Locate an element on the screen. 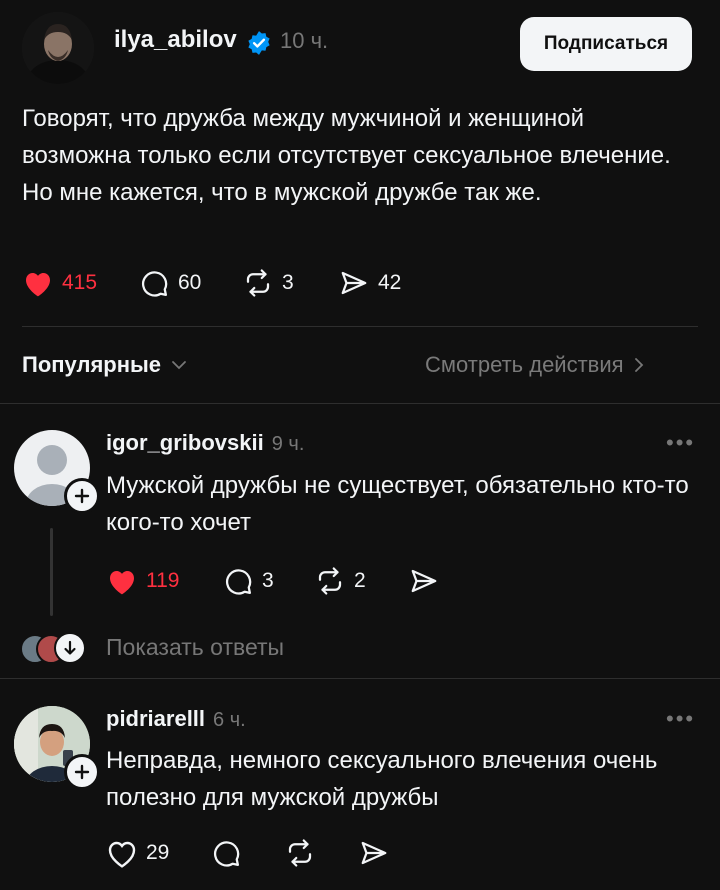 This screenshot has width=720, height=890. comment-header: pidriarelll 6 ч. is located at coordinates (176, 719).